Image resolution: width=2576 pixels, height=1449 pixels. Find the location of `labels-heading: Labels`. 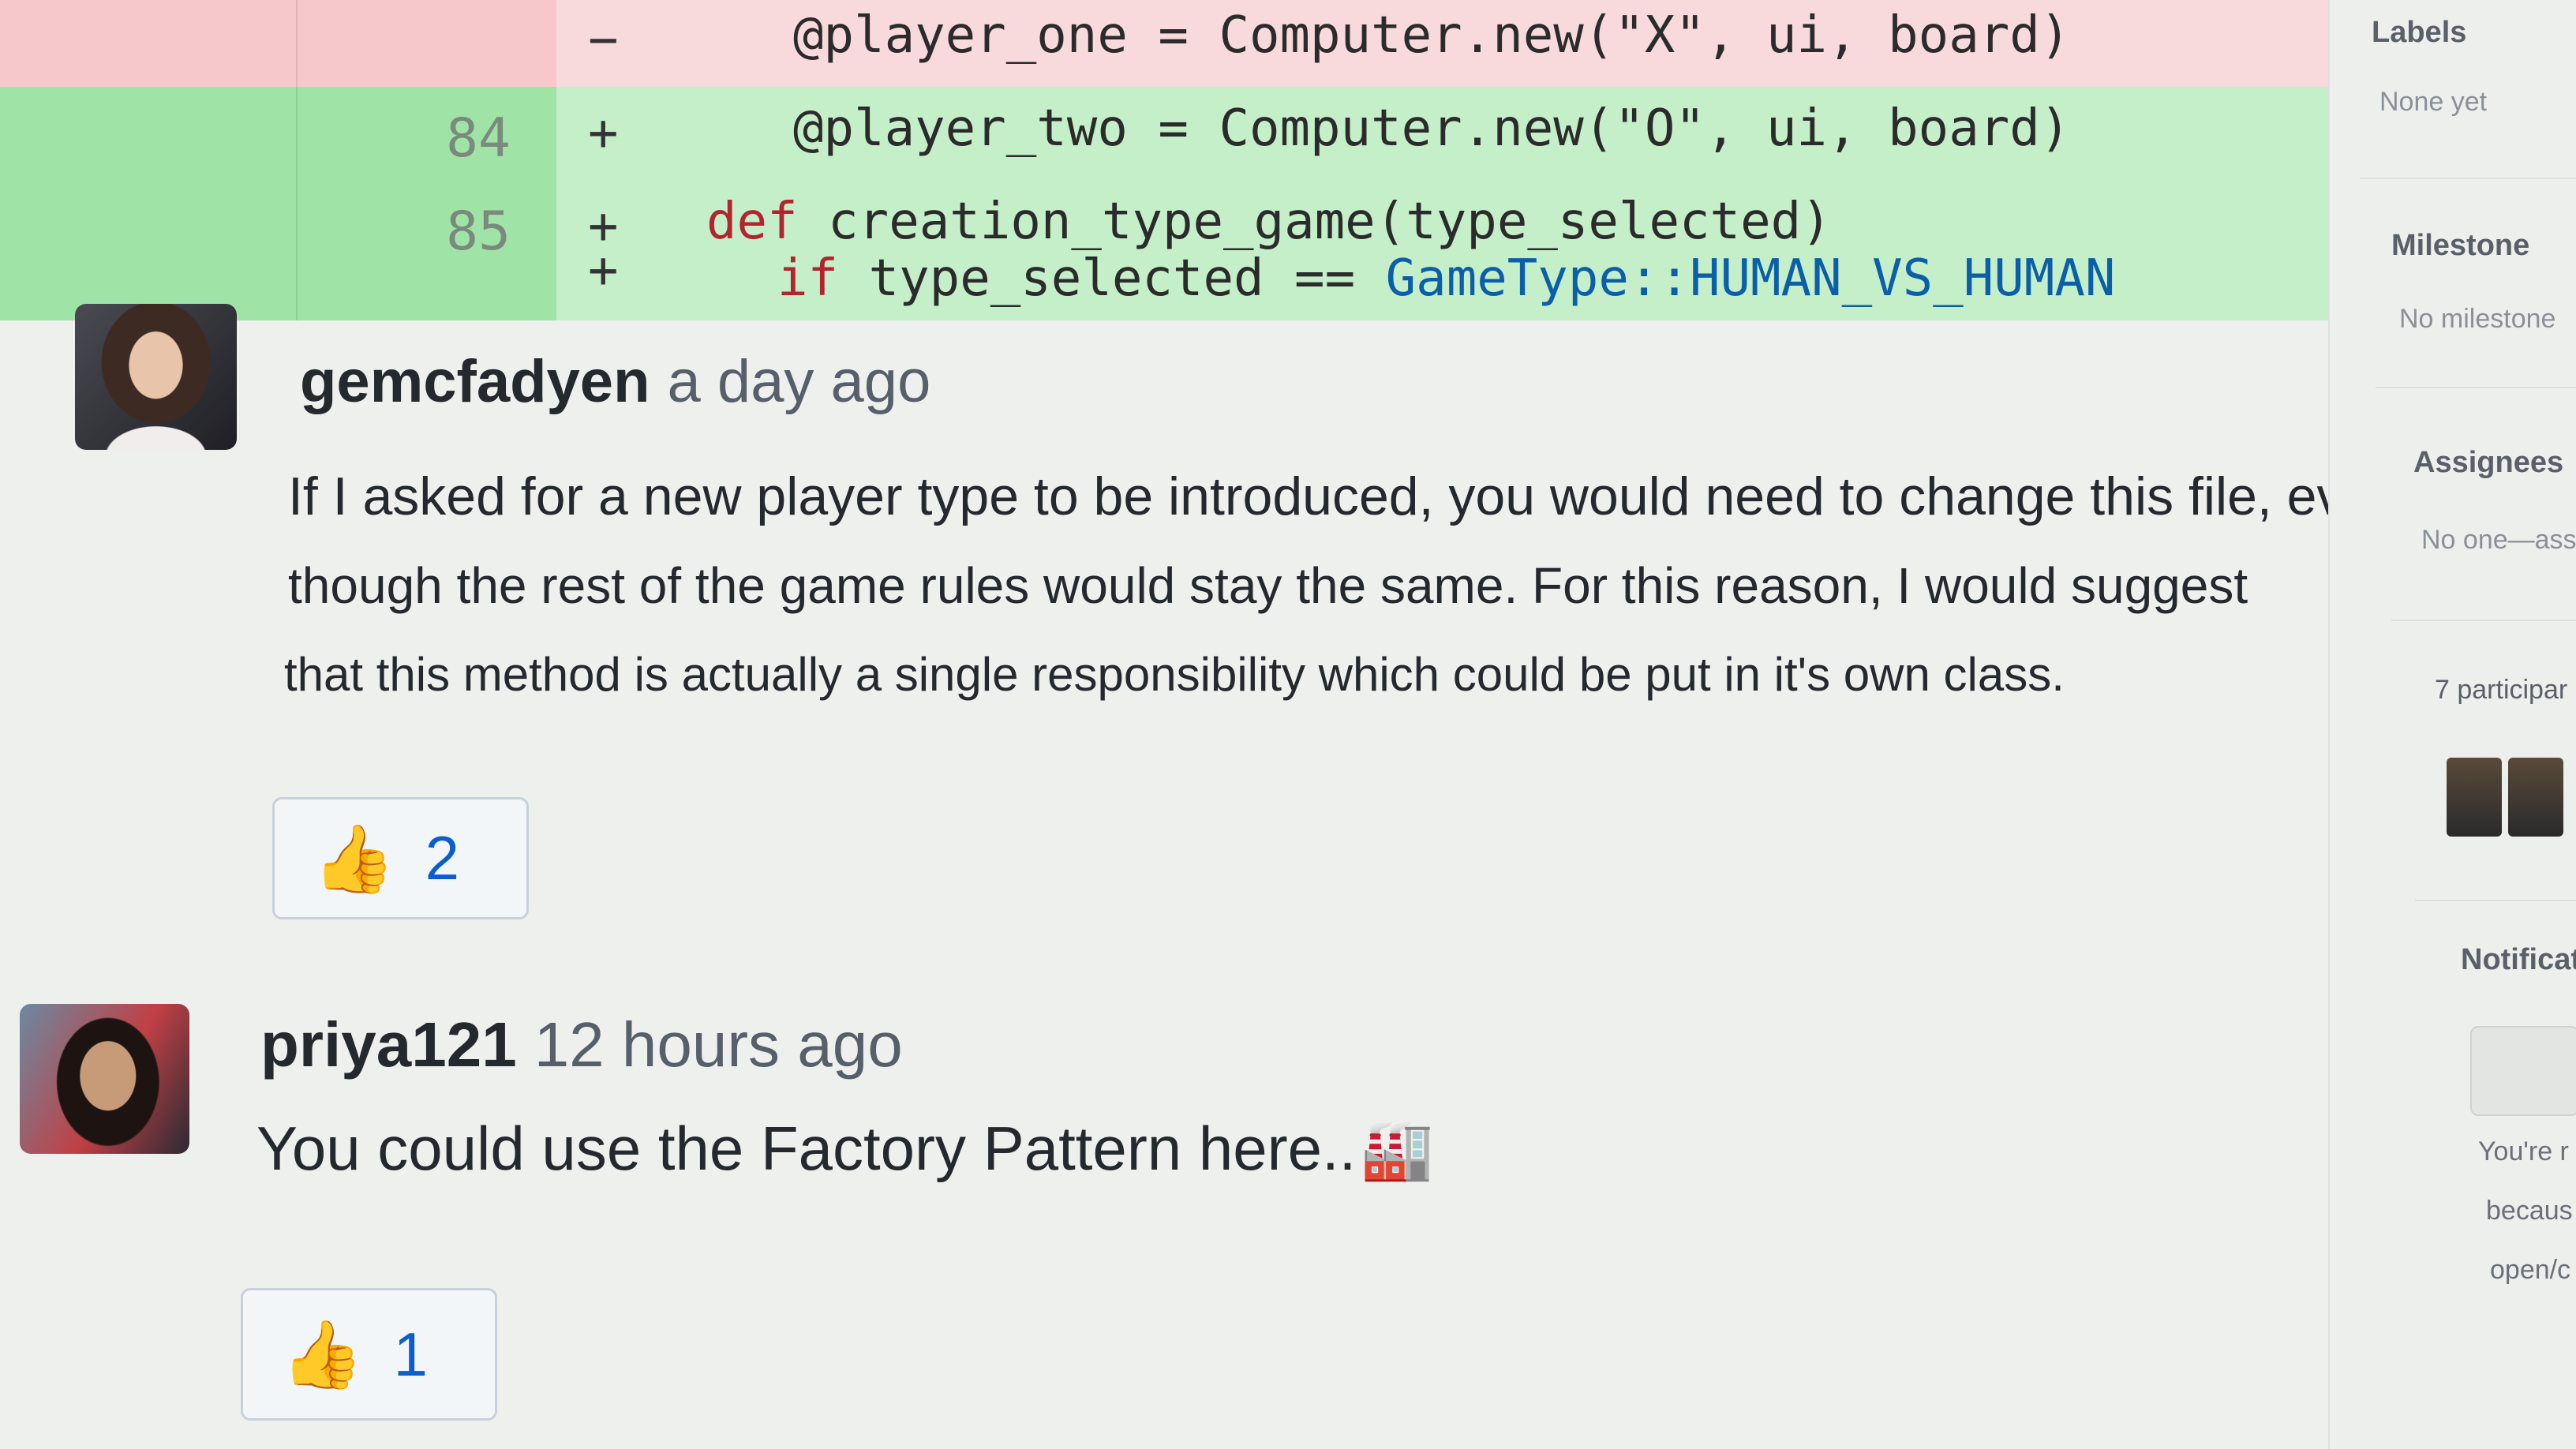

labels-heading: Labels is located at coordinates (2419, 33).